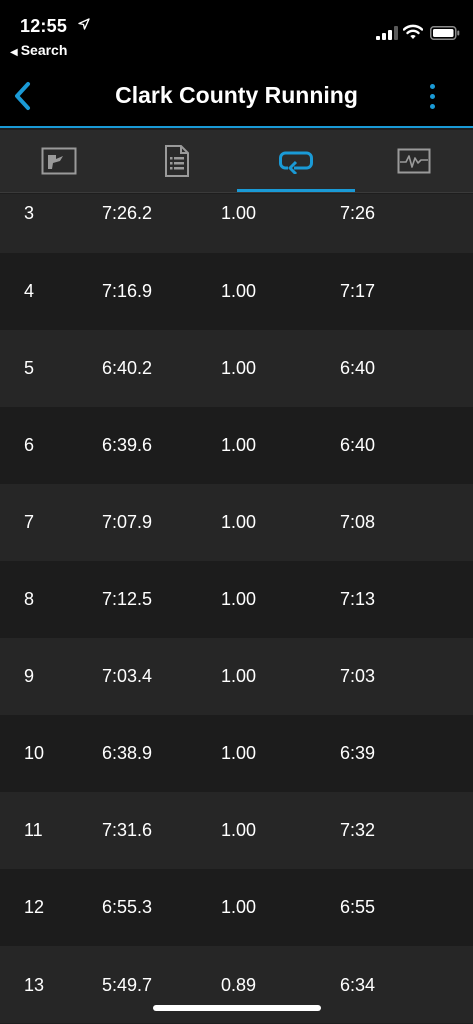 Image resolution: width=473 pixels, height=1024 pixels. Describe the element at coordinates (44, 26) in the screenshot. I see `status-time: 12:55` at that location.